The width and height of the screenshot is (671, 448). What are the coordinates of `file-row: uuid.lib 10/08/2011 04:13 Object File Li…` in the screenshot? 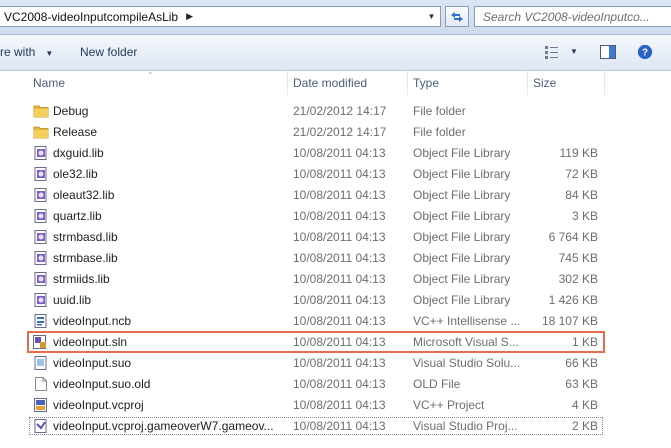 It's located at (316, 300).